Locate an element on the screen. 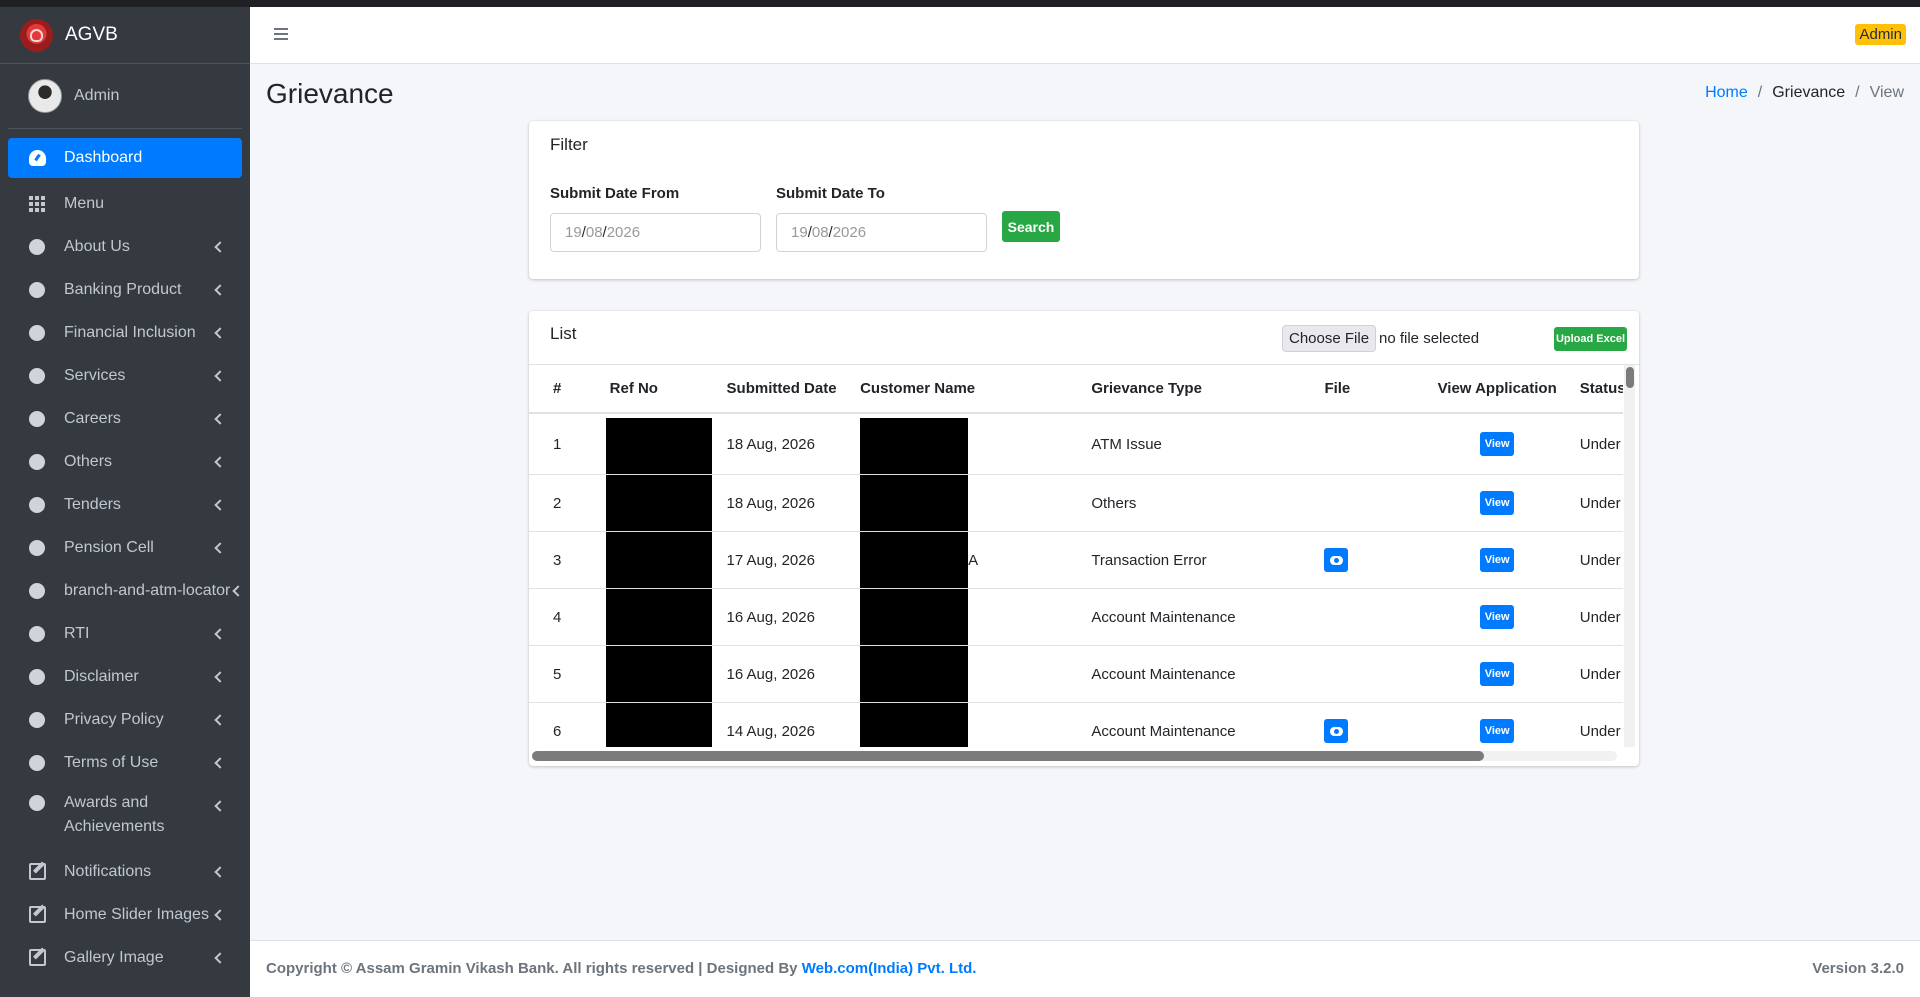  sidebar-item-notifications: Notifications is located at coordinates (125, 871).